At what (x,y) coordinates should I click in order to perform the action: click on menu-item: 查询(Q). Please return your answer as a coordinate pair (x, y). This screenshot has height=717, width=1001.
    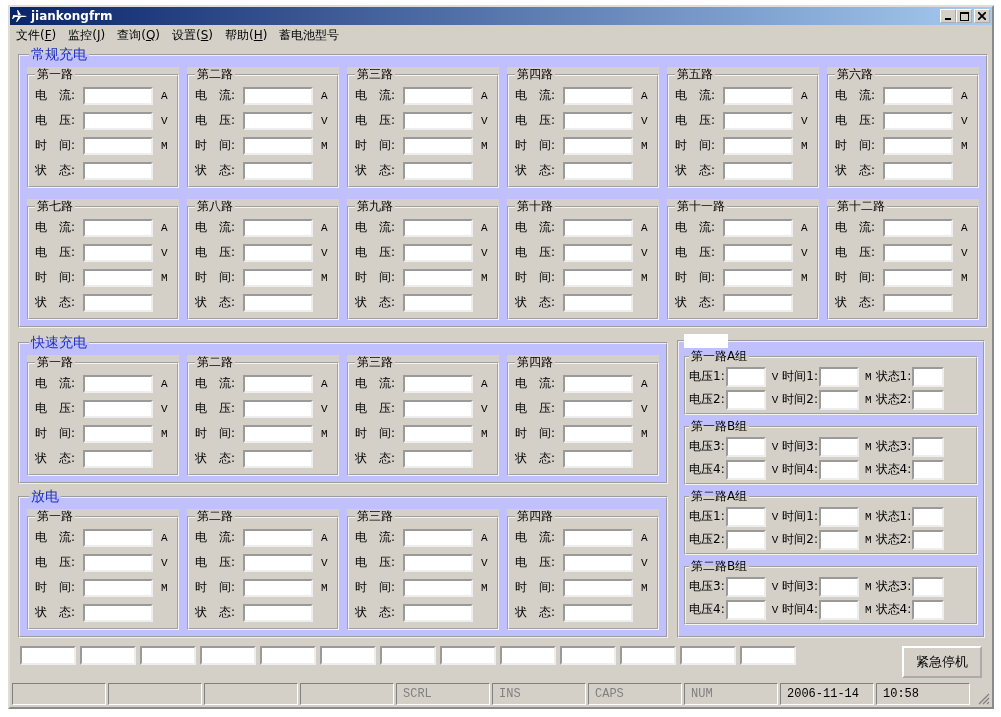
    Looking at the image, I should click on (139, 35).